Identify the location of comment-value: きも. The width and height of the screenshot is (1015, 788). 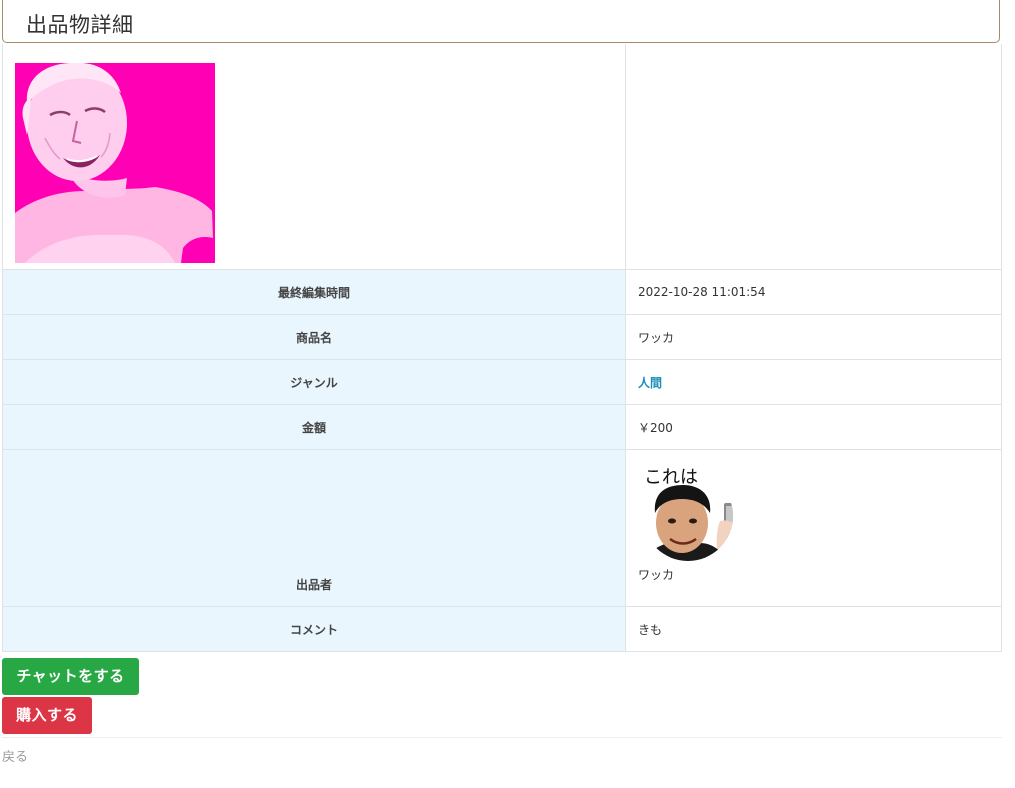
(813, 629).